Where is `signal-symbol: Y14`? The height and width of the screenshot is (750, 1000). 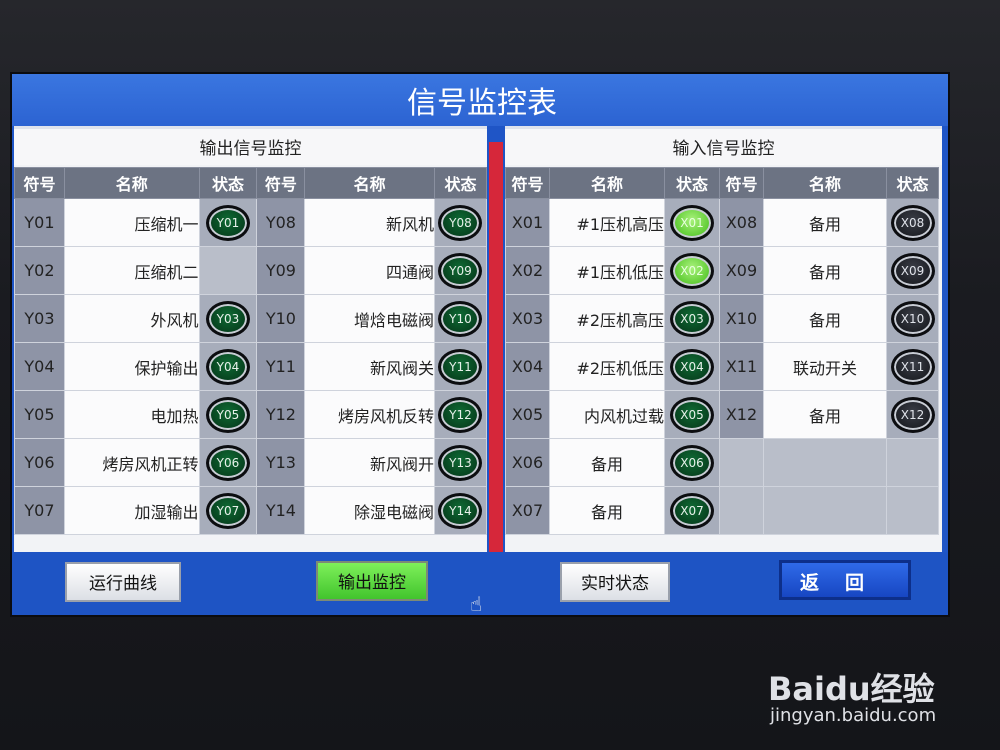 signal-symbol: Y14 is located at coordinates (281, 510).